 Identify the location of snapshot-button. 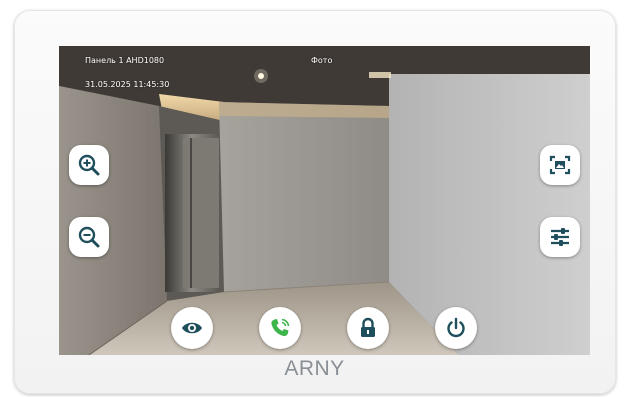
(560, 165).